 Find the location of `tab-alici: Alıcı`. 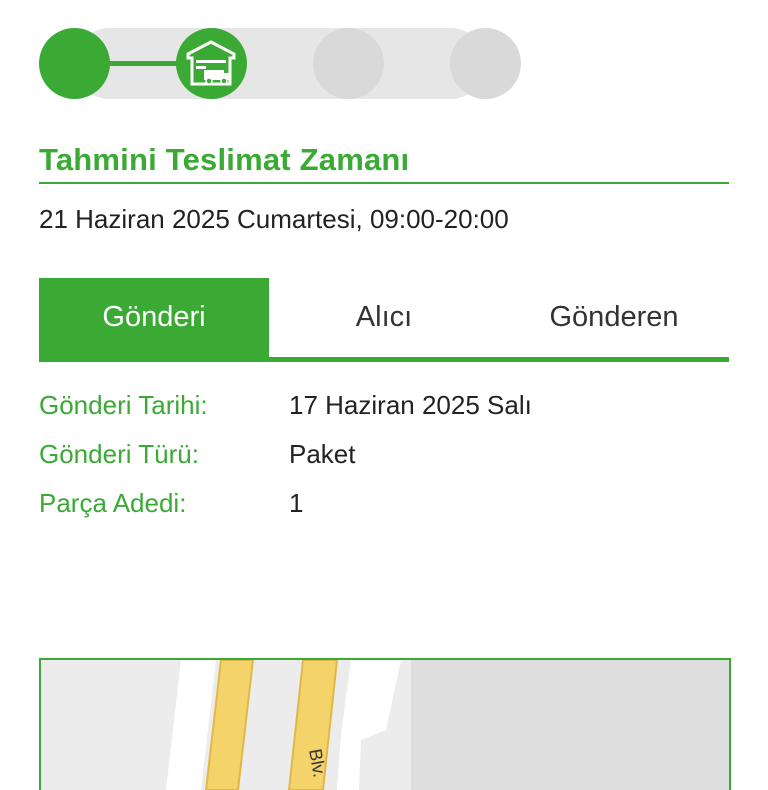

tab-alici: Alıcı is located at coordinates (384, 317).